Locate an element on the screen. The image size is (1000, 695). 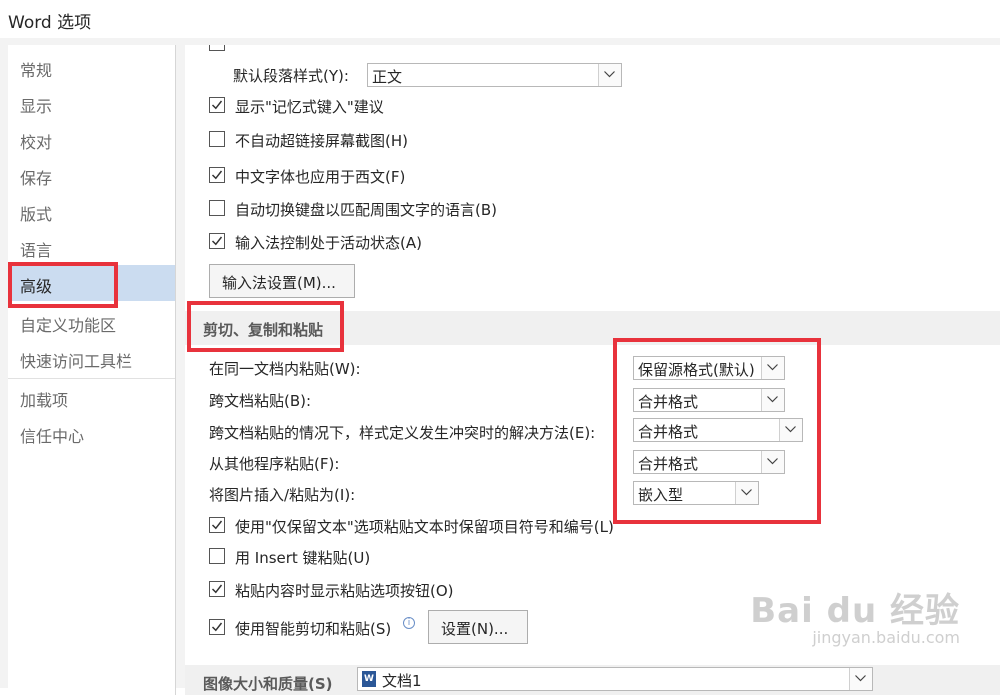
paste-other-programs-label: 从其他程序粘贴(F): is located at coordinates (274, 464).